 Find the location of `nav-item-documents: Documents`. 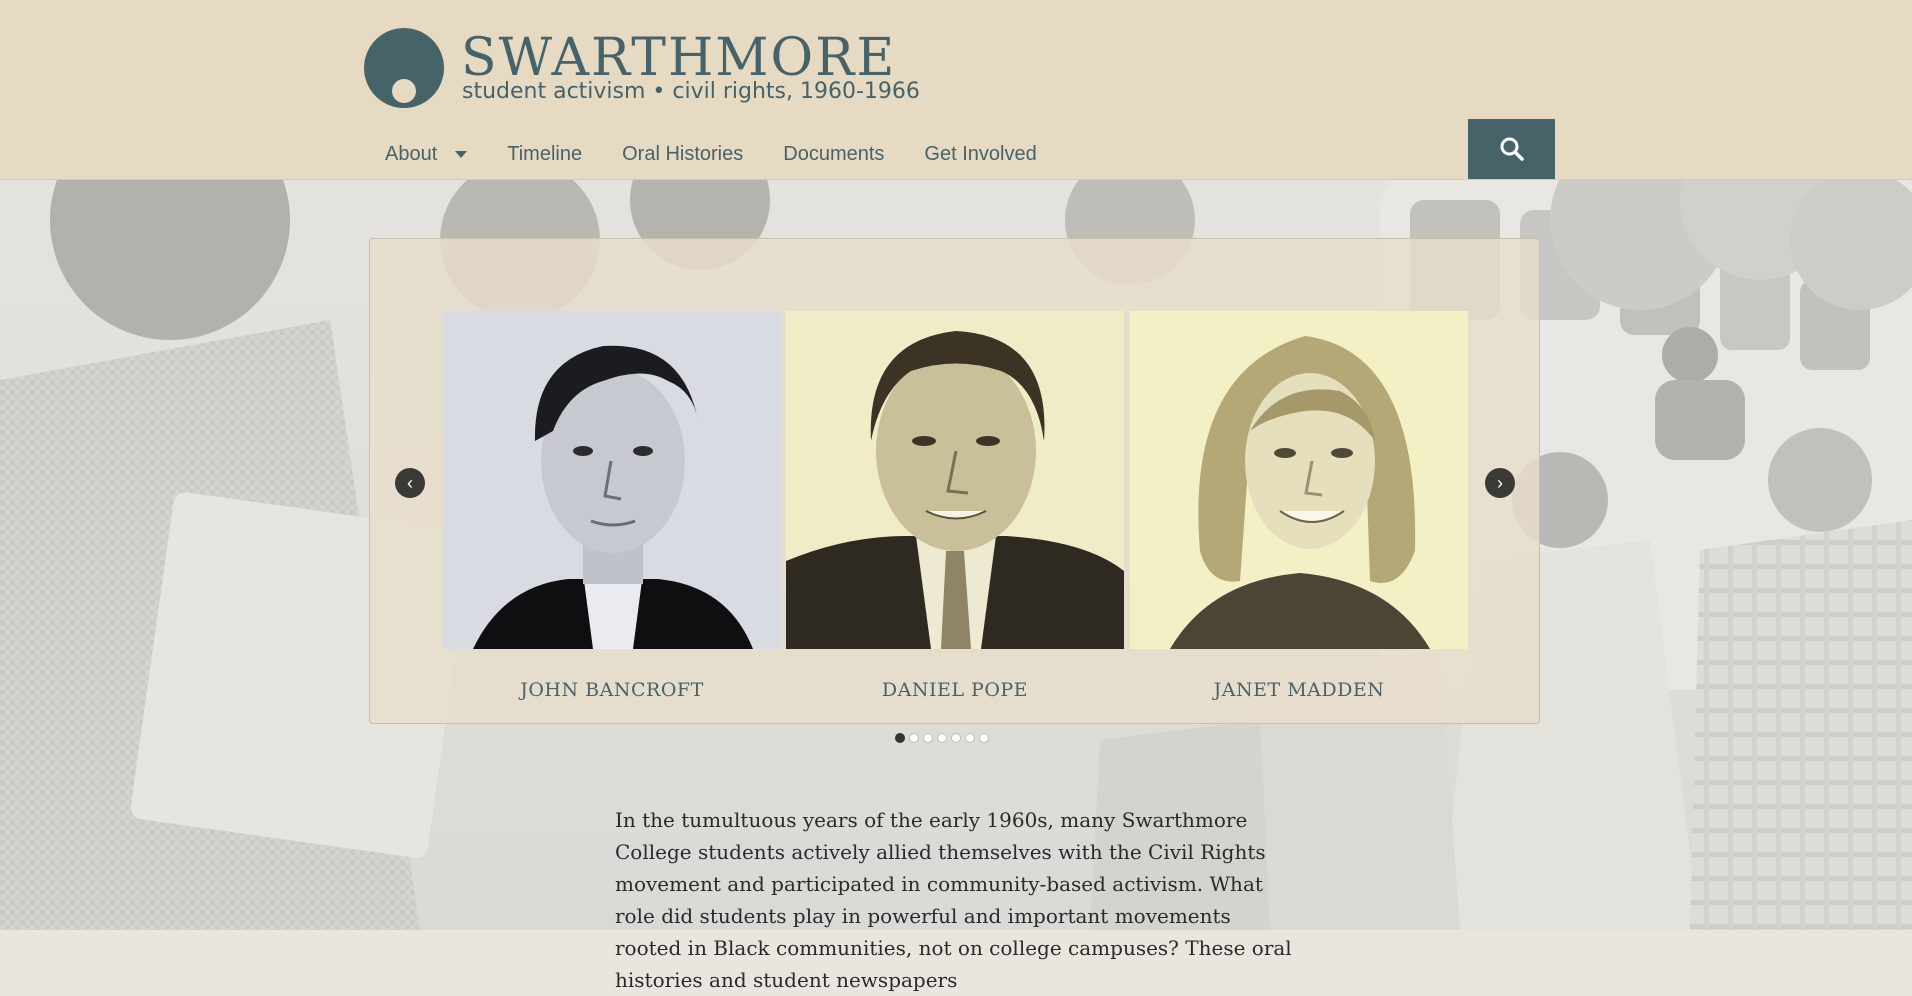

nav-item-documents: Documents is located at coordinates (833, 154).